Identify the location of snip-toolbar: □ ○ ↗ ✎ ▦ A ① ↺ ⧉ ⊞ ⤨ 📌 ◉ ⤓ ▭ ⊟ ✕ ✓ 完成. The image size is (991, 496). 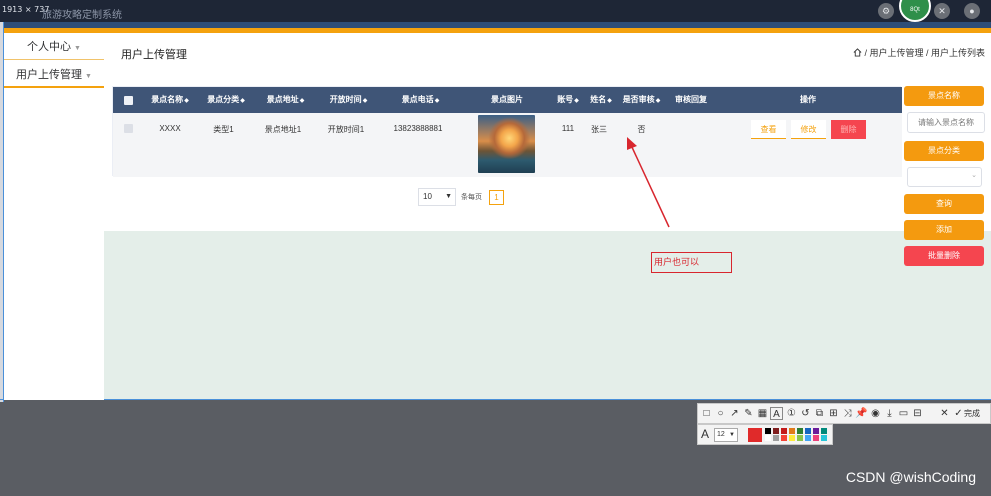
(844, 413).